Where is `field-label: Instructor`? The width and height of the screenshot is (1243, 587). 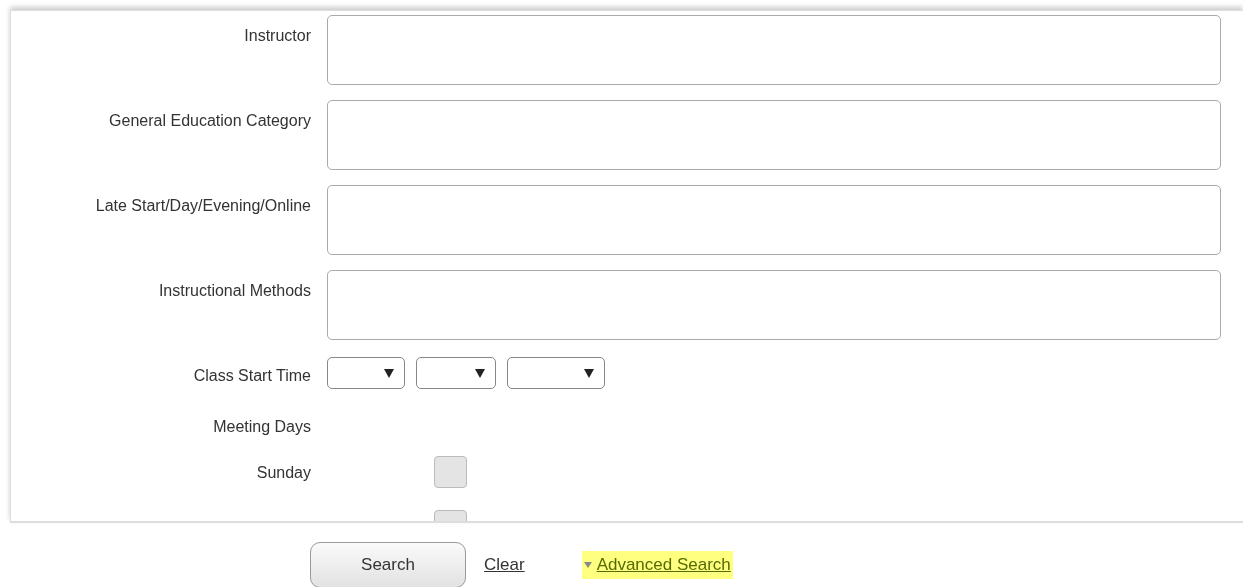
field-label: Instructor is located at coordinates (277, 35).